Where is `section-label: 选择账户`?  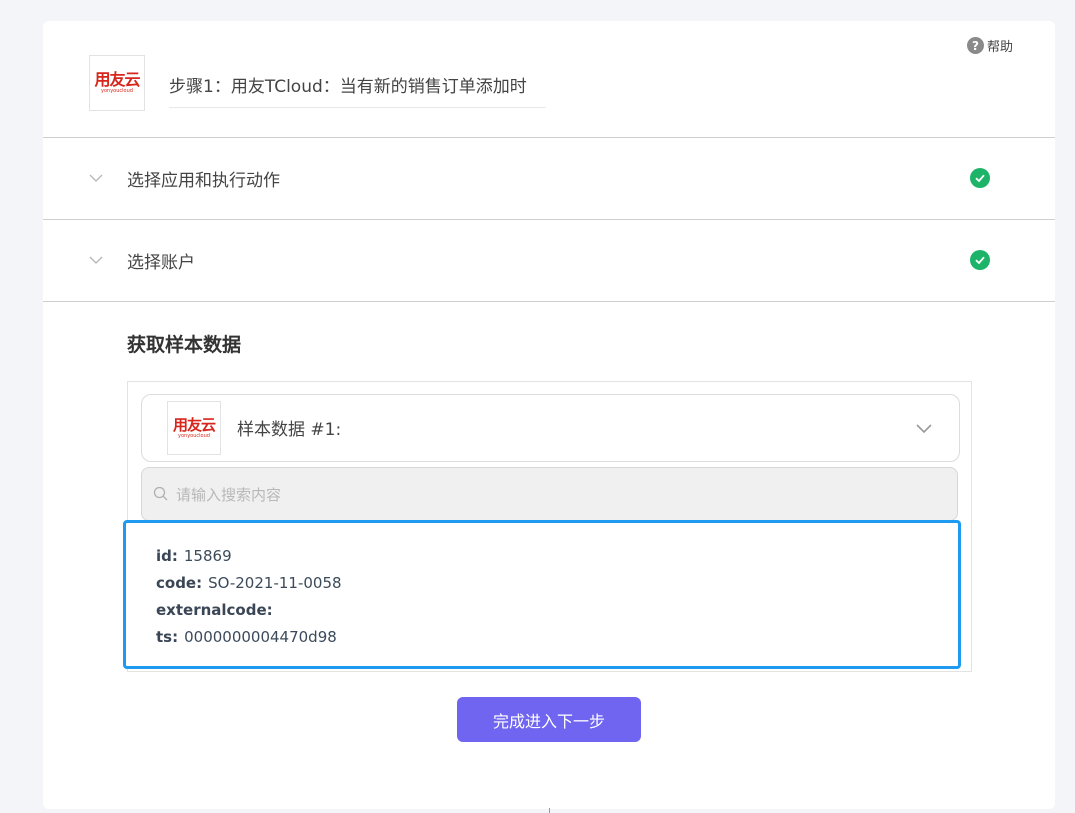
section-label: 选择账户 is located at coordinates (161, 262).